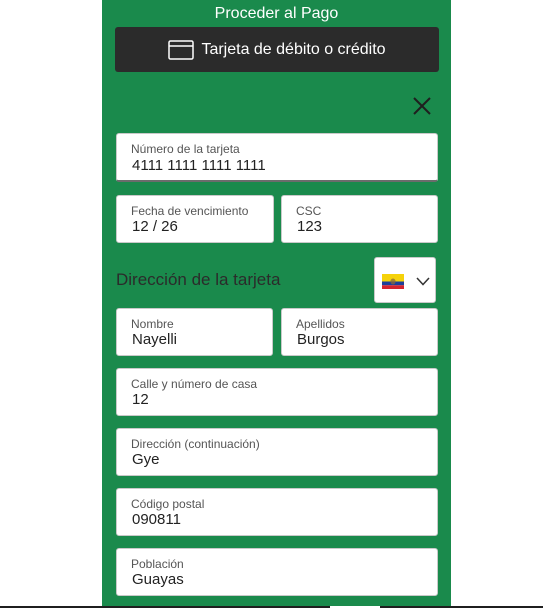 The image size is (543, 608). What do you see at coordinates (194, 384) in the screenshot?
I see `street-label: Calle y número de casa` at bounding box center [194, 384].